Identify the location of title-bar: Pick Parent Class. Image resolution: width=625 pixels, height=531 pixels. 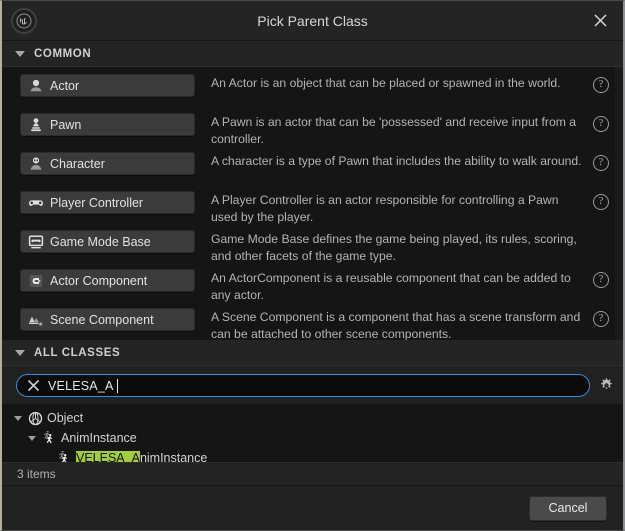
(312, 21).